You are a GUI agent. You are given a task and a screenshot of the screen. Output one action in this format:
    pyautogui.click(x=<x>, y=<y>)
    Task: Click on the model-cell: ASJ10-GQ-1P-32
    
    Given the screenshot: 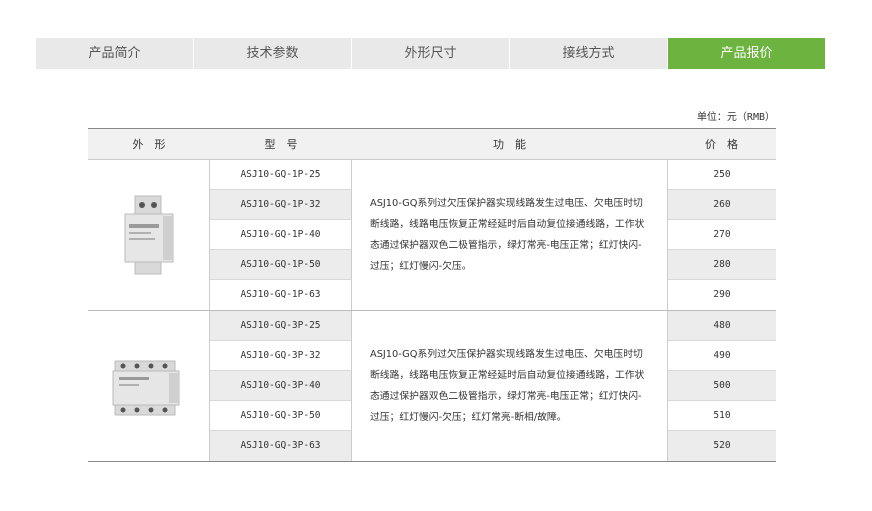 What is the action you would take?
    pyautogui.click(x=280, y=205)
    